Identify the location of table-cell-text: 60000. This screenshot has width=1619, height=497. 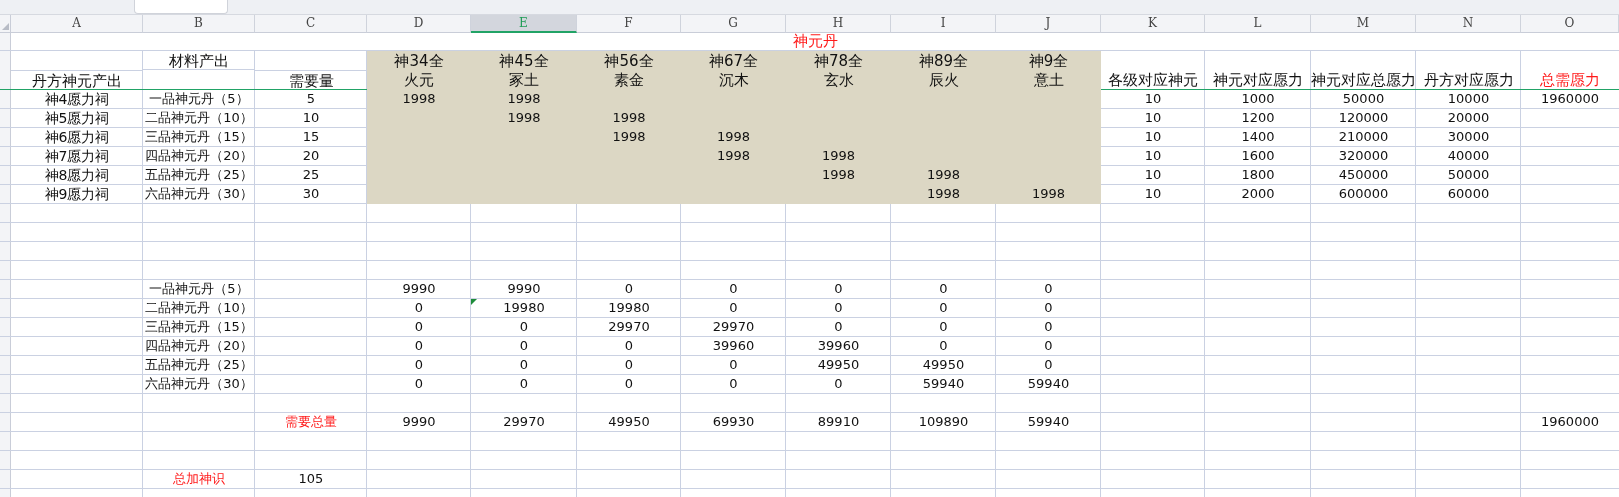
(1468, 194).